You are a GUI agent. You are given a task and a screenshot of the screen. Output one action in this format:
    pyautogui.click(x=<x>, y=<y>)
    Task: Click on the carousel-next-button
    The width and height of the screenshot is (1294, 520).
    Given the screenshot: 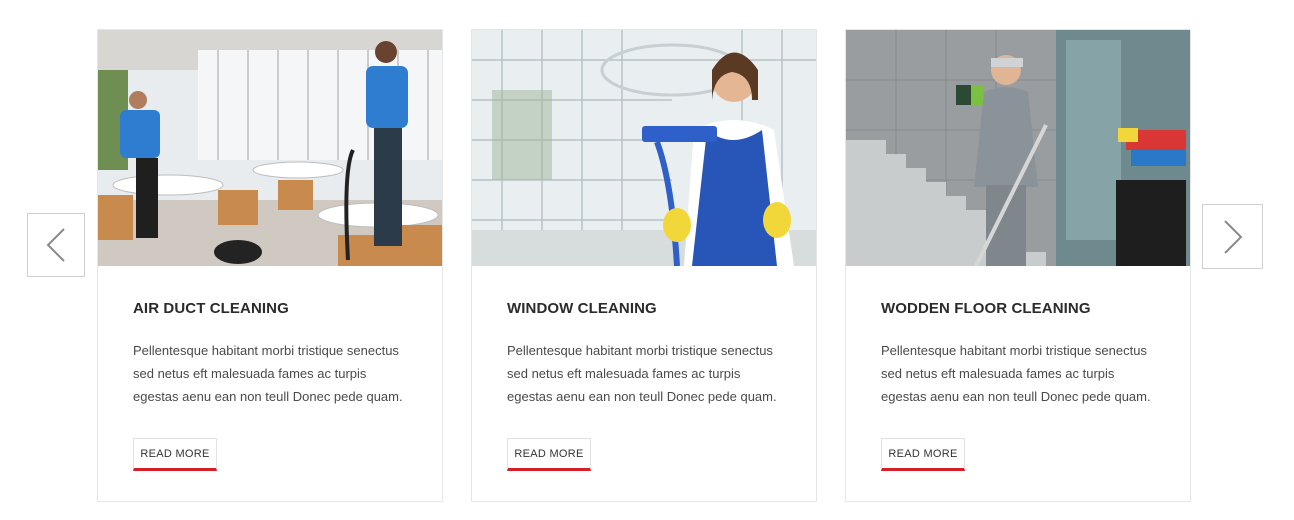 What is the action you would take?
    pyautogui.click(x=1232, y=236)
    